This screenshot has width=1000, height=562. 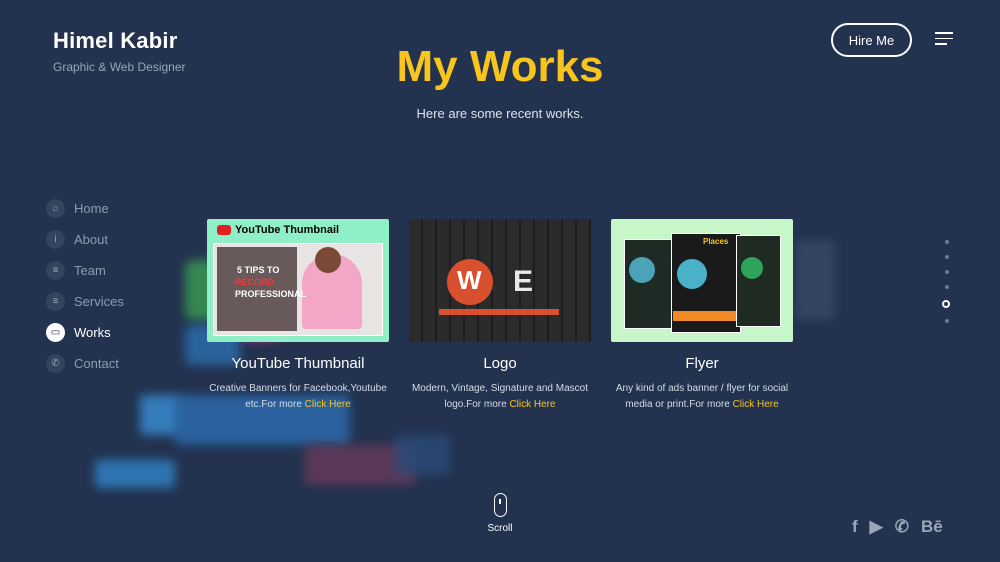 What do you see at coordinates (500, 280) in the screenshot?
I see `logo-image: W E` at bounding box center [500, 280].